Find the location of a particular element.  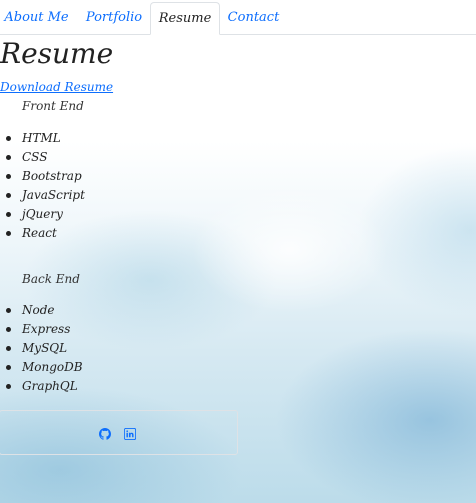

list-item: GraphQL is located at coordinates (41, 387).